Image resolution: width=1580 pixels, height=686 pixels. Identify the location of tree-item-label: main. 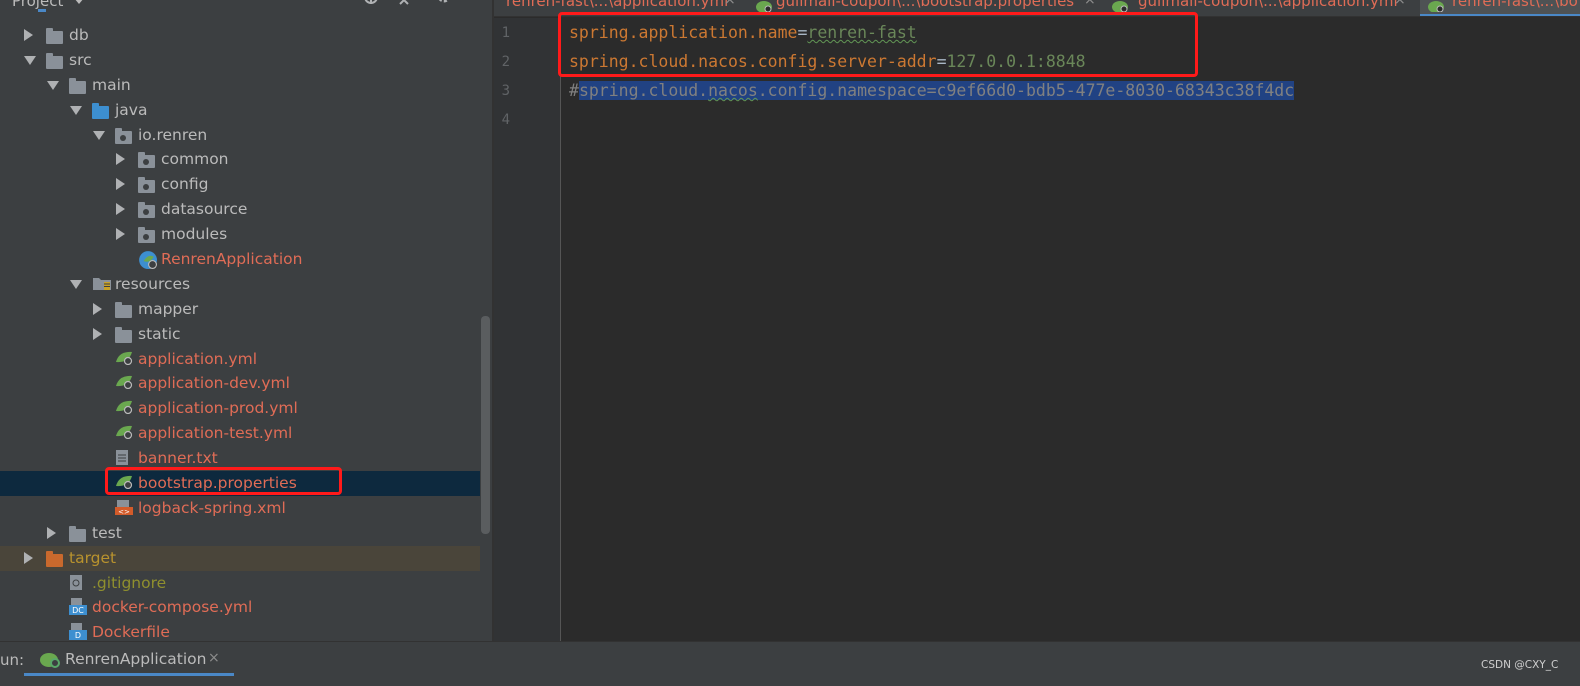
(111, 84).